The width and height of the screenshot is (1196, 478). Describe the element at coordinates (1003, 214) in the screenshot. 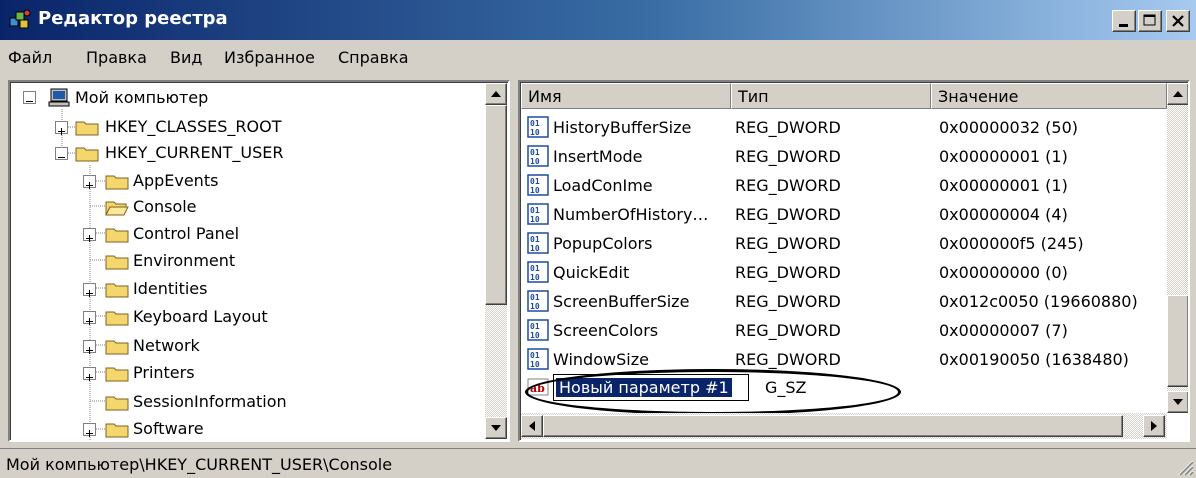

I see `cell-value: 0x00000004 (4)` at that location.